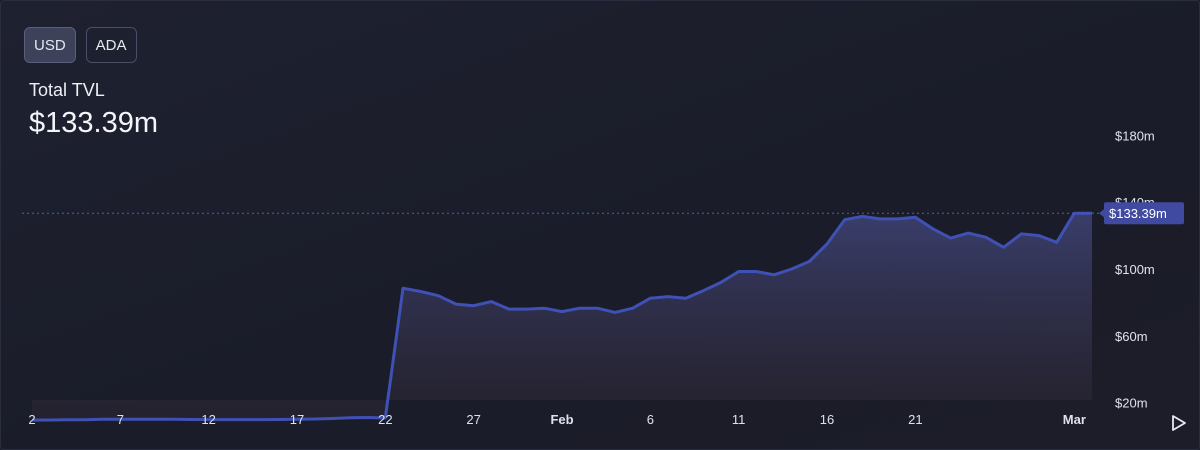 The width and height of the screenshot is (1200, 450). Describe the element at coordinates (385, 419) in the screenshot. I see `x-tick-label: 22` at that location.